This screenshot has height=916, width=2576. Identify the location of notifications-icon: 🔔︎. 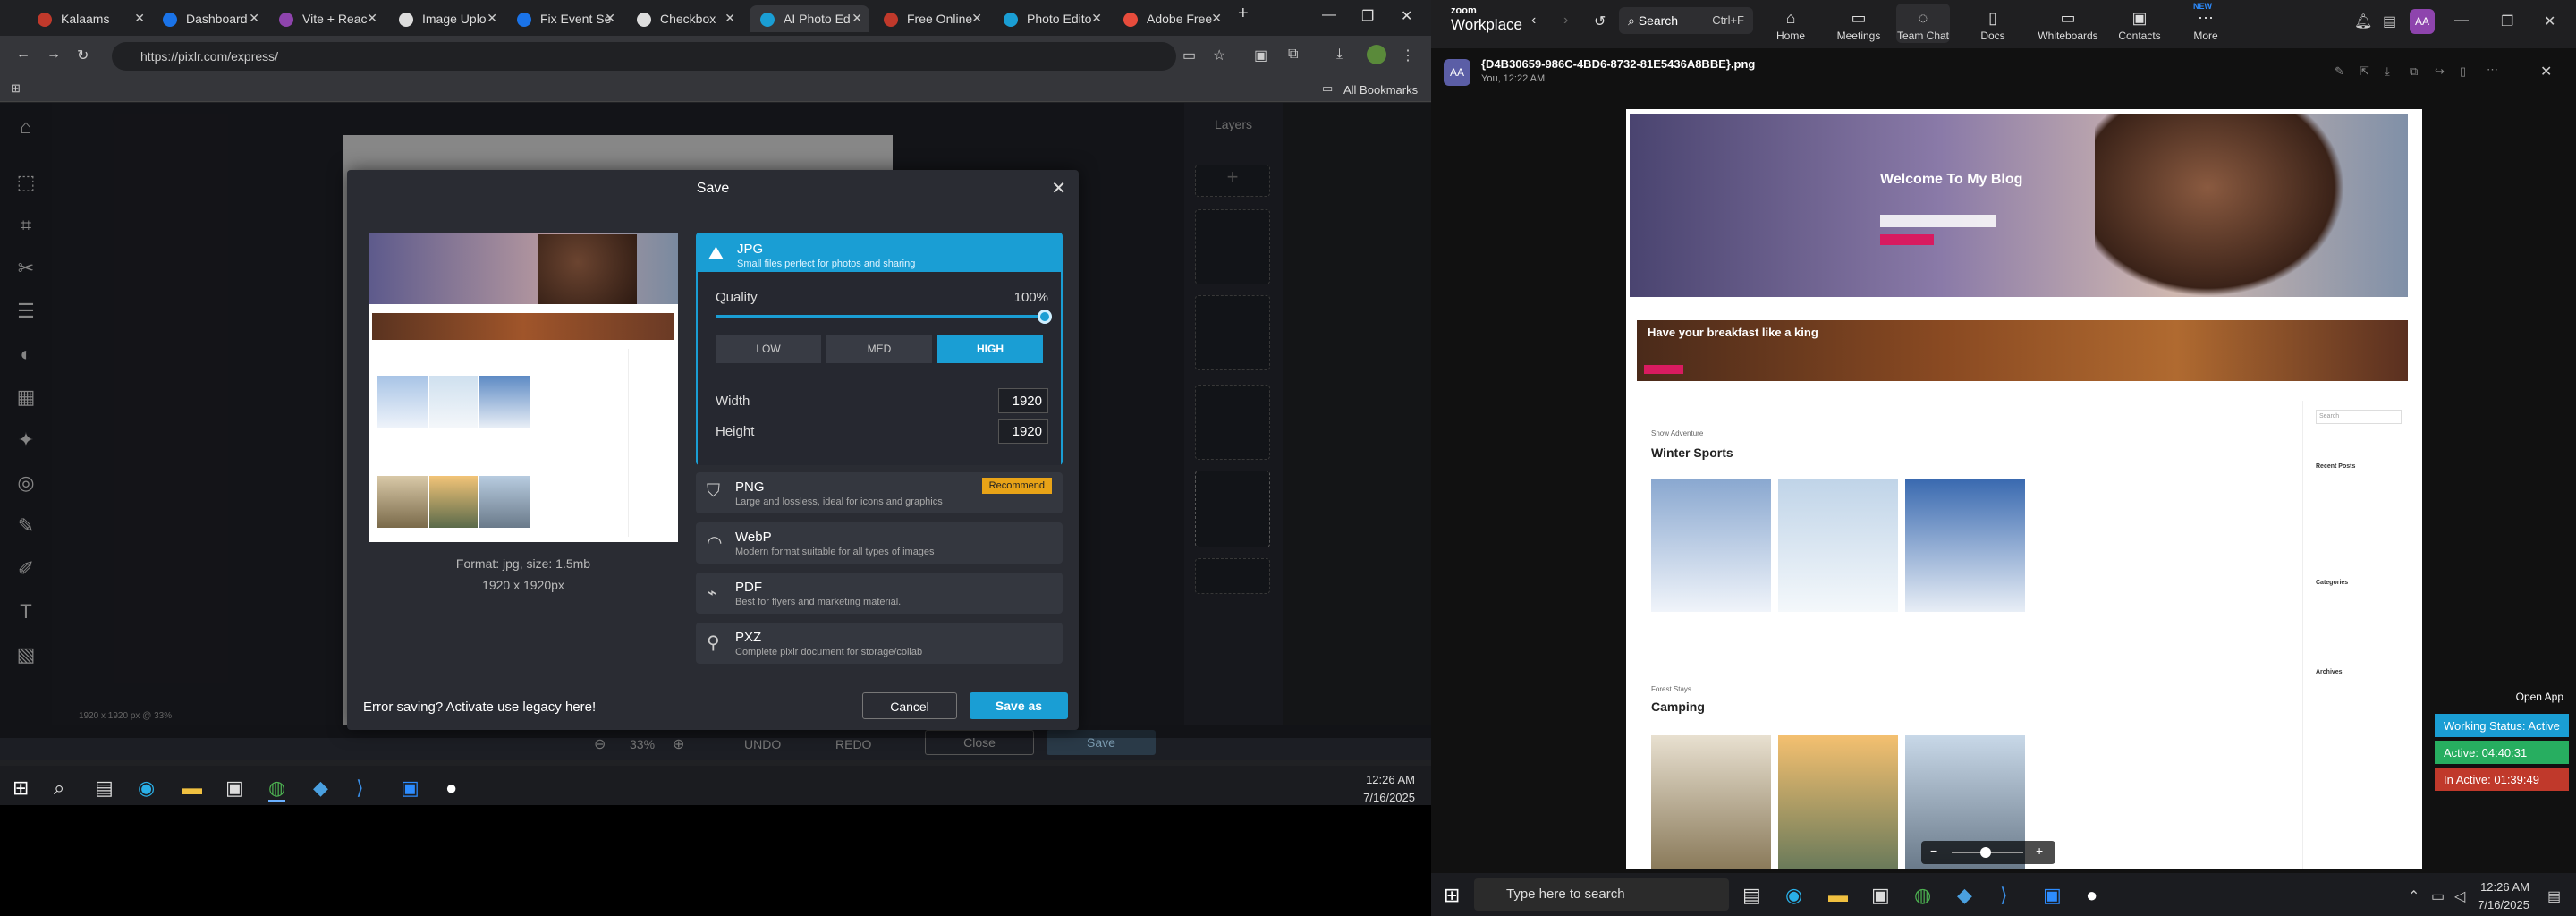
(2363, 21).